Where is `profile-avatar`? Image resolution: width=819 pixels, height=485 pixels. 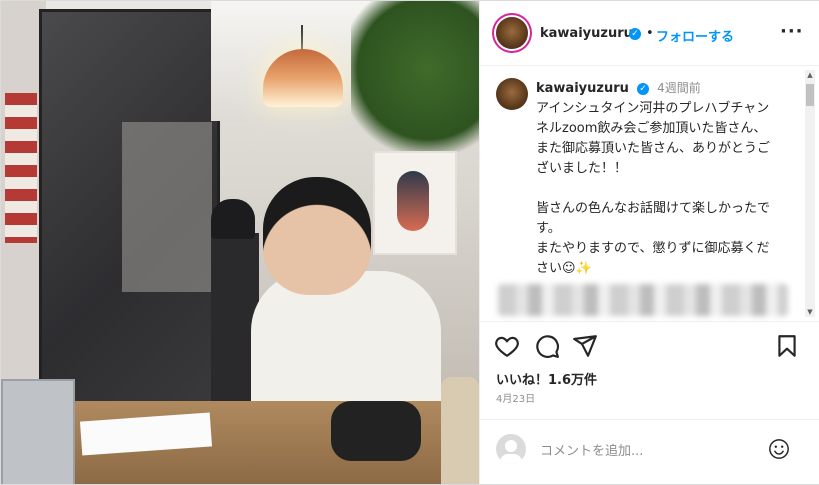
profile-avatar is located at coordinates (512, 33).